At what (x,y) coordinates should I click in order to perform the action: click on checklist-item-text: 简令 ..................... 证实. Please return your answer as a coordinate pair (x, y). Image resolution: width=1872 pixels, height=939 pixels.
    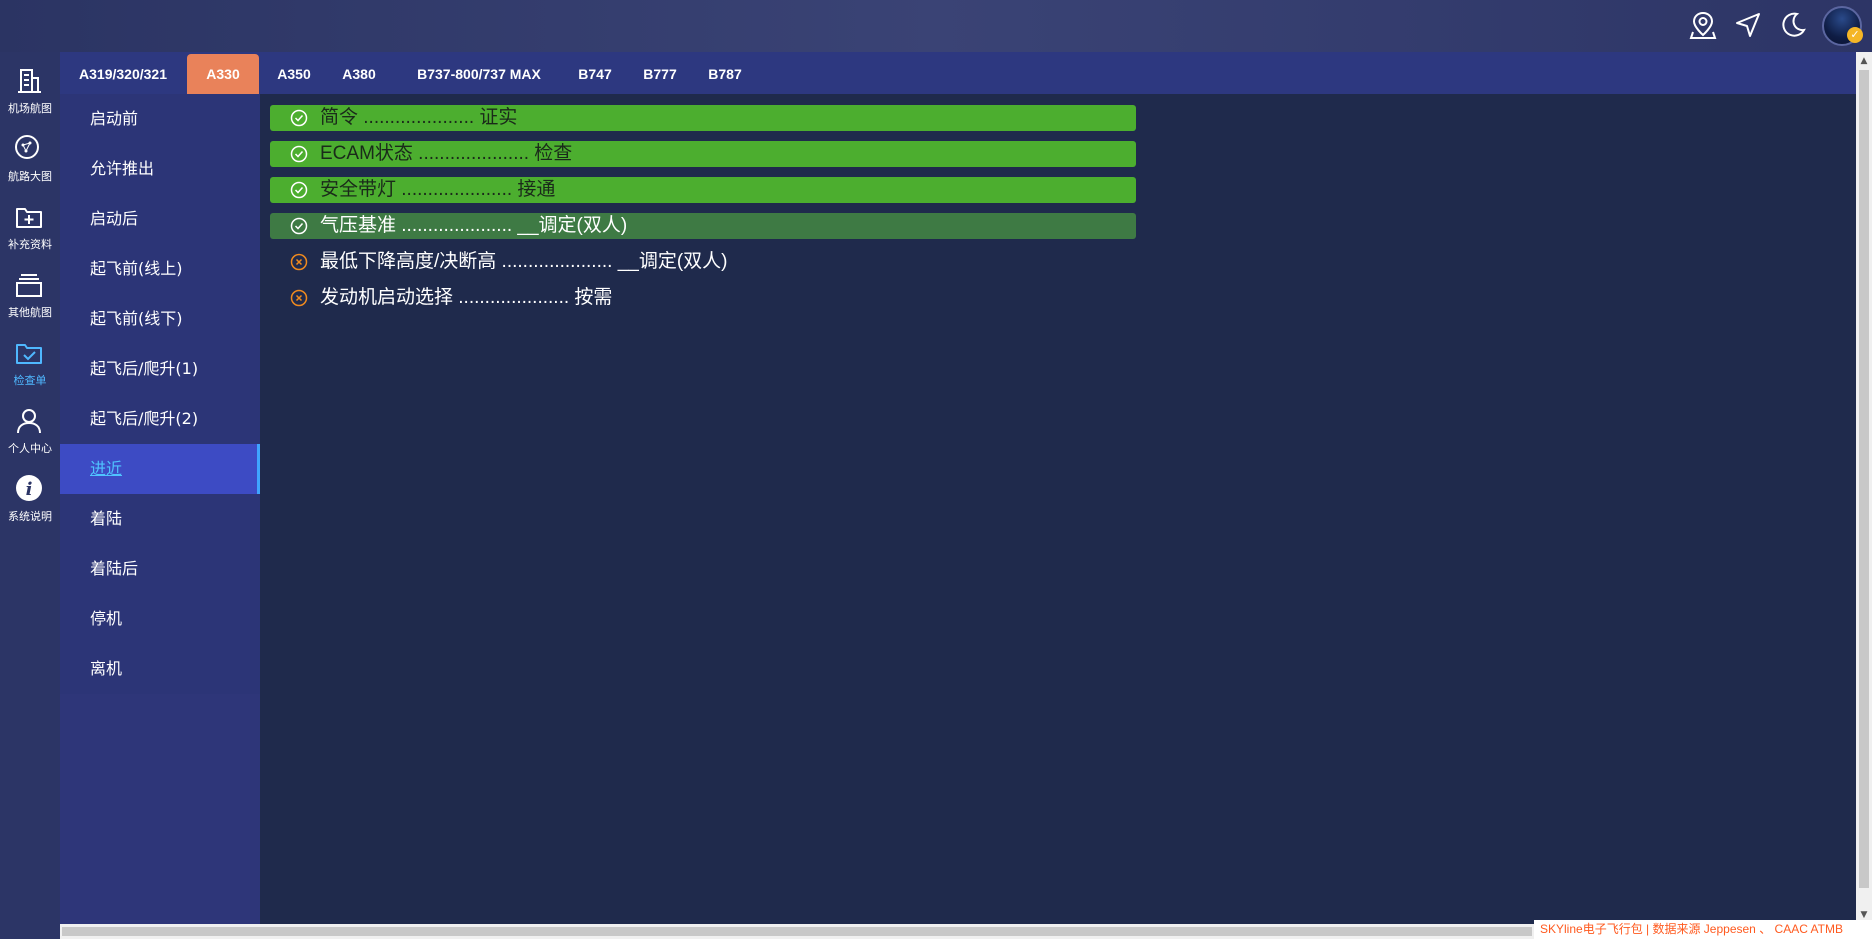
    Looking at the image, I should click on (419, 117).